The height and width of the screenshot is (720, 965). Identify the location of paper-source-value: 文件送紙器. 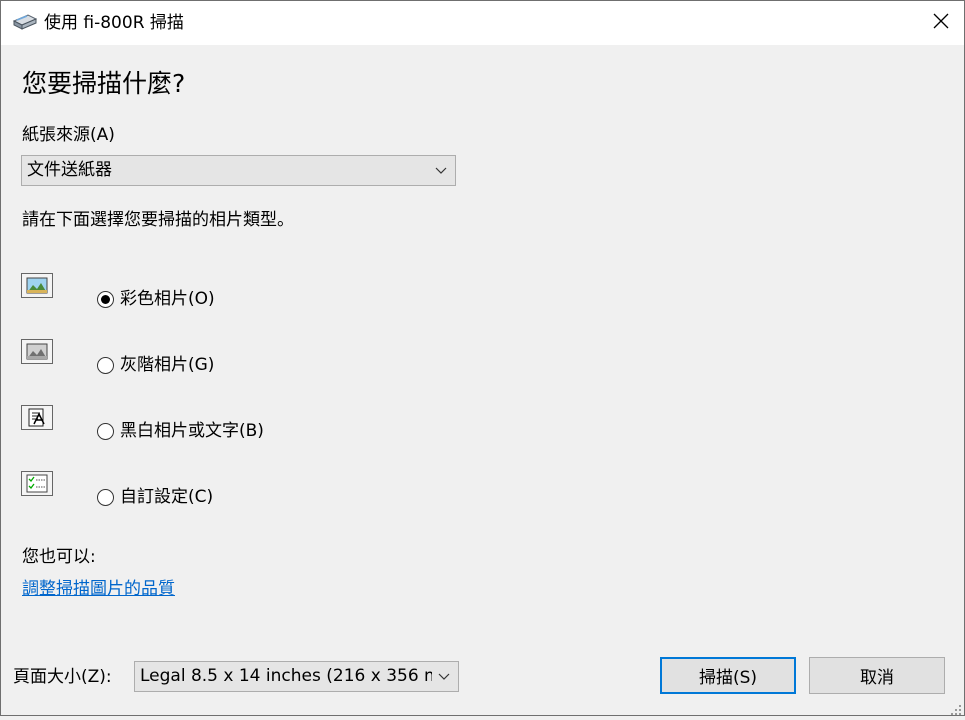
(69, 170).